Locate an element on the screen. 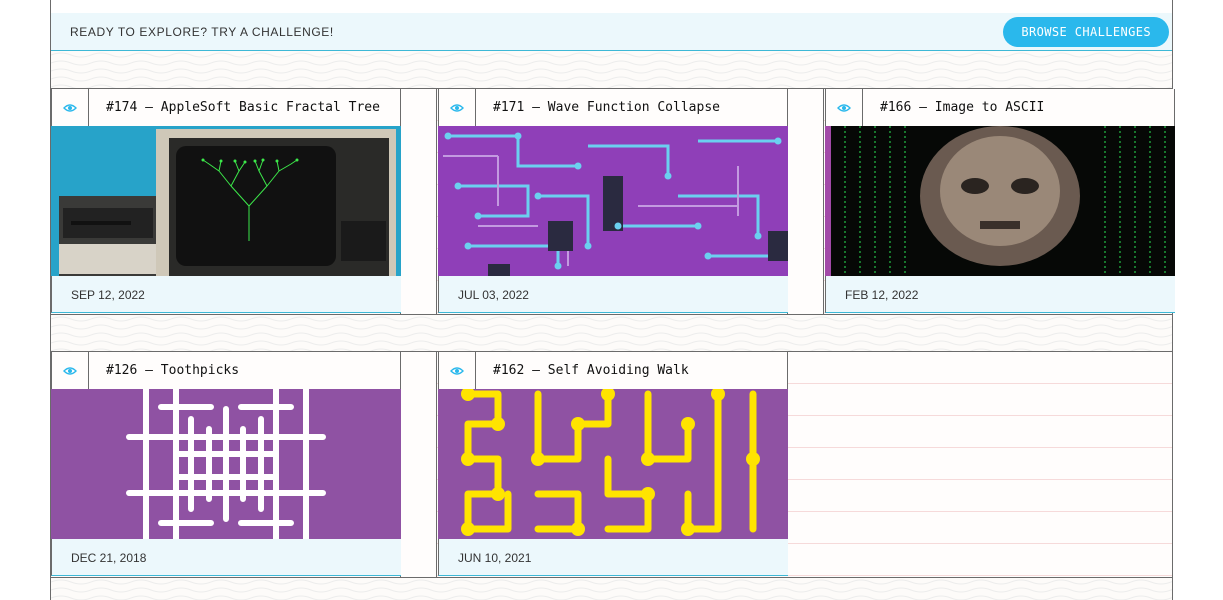 The image size is (1223, 600). challenge-card: #166 — Image to ASCII FEB 12, 2022 is located at coordinates (1000, 202).